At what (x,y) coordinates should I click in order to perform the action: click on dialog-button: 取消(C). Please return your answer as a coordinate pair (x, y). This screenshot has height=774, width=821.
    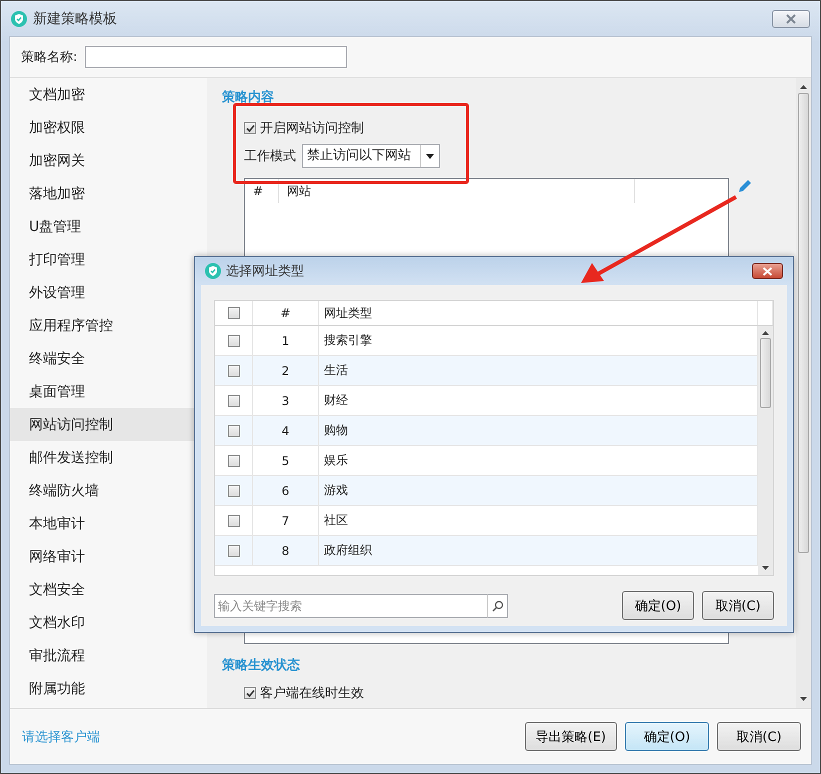
    Looking at the image, I should click on (738, 605).